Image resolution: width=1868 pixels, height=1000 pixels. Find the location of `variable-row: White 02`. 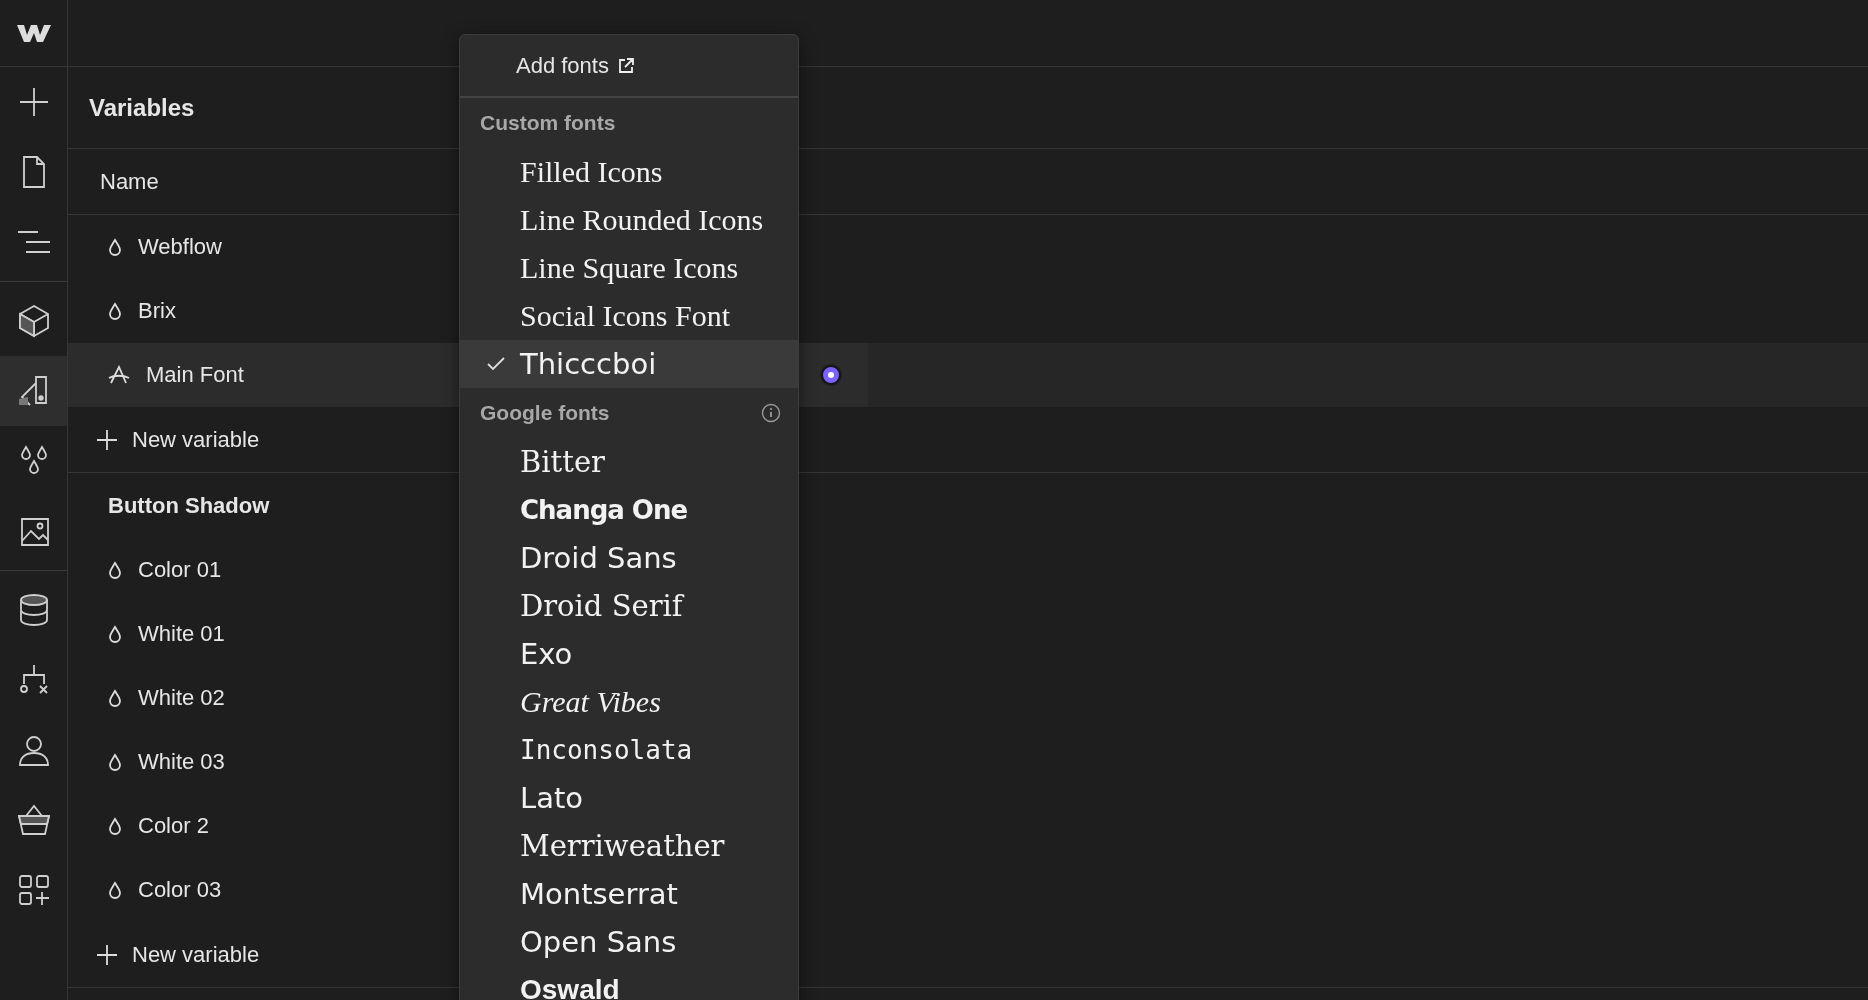

variable-row: White 02 is located at coordinates (228, 698).